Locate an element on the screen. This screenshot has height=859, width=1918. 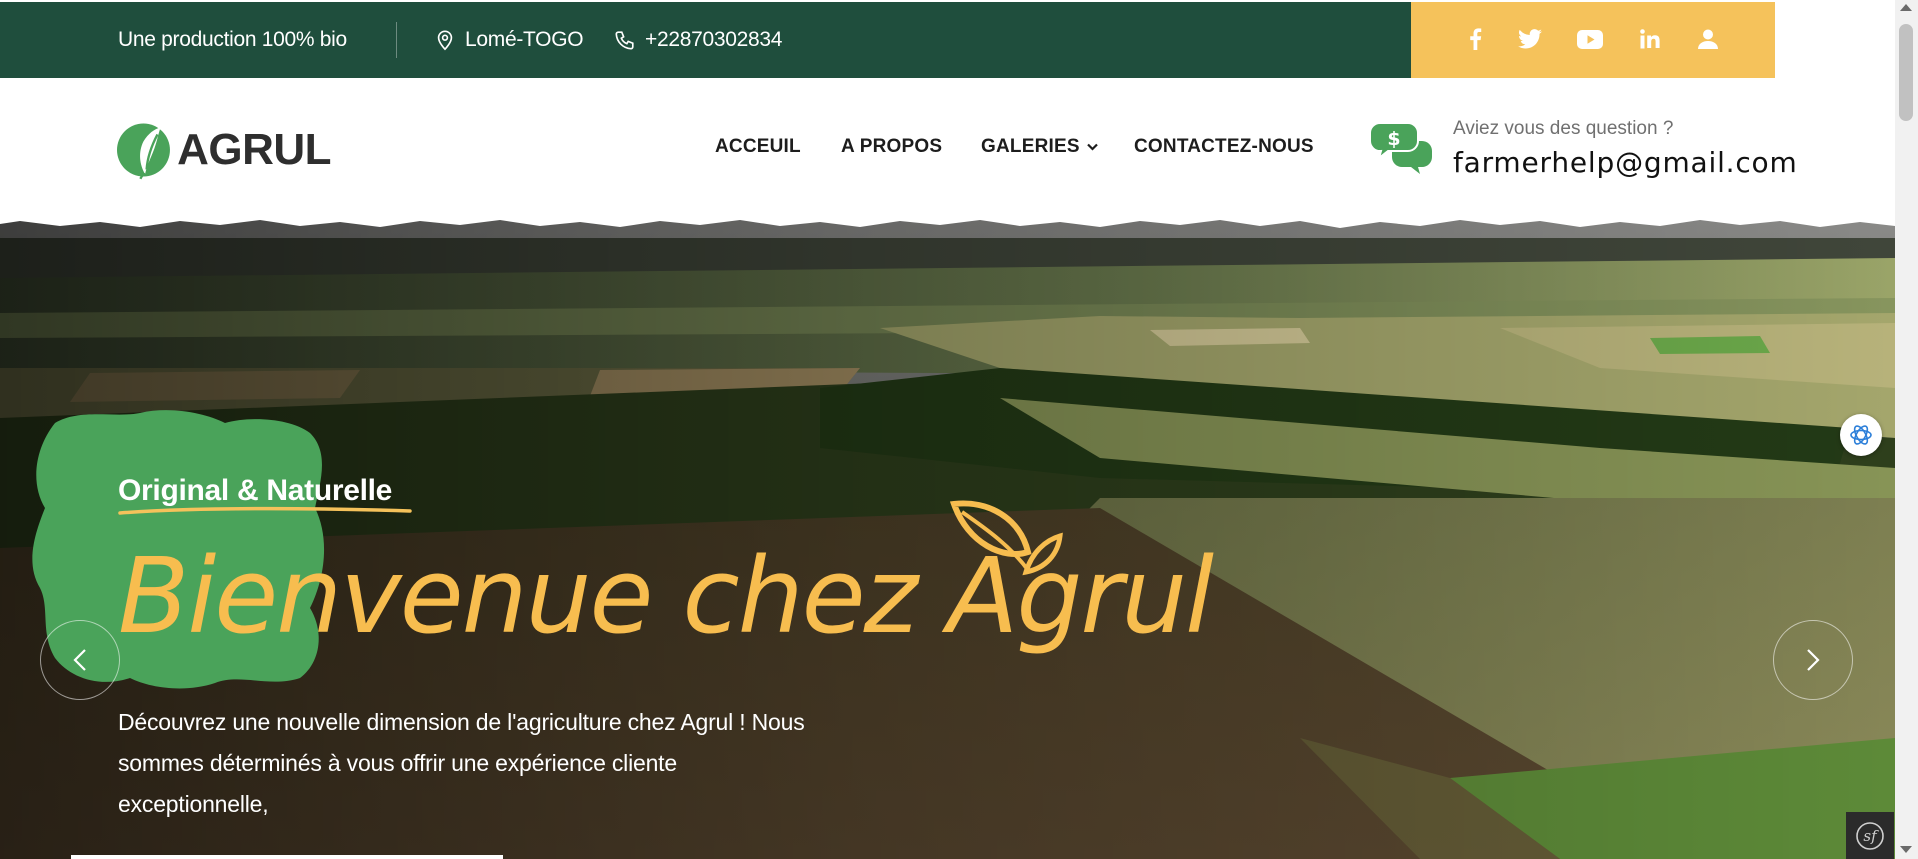
map-pin-icon is located at coordinates (445, 40).